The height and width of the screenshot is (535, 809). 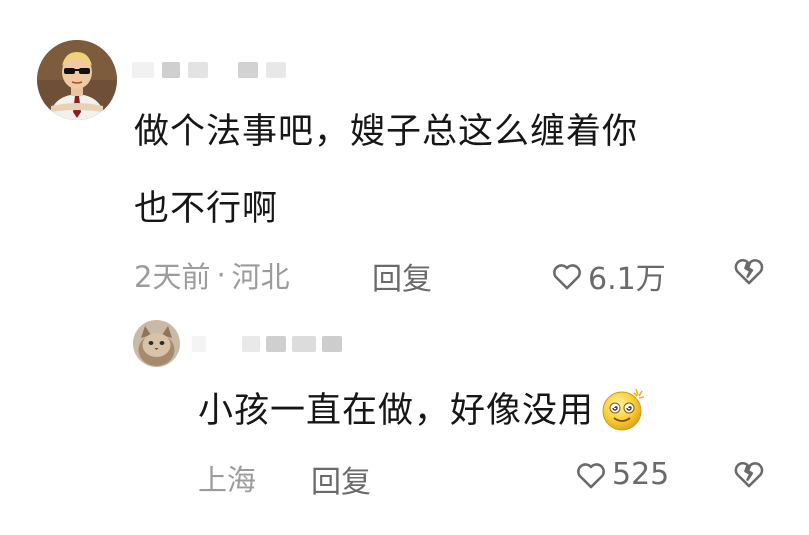 I want to click on cat-avatar-icon, so click(x=156, y=343).